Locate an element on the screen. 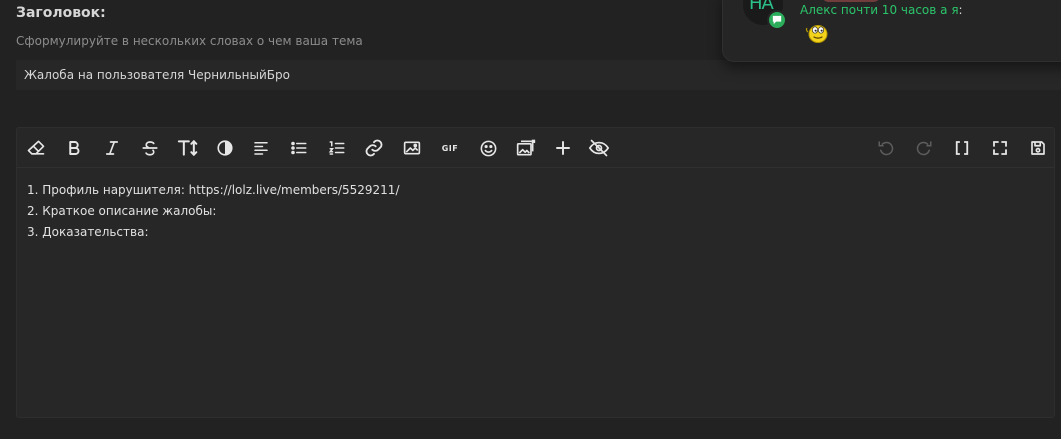 The height and width of the screenshot is (439, 1061). numbered-list-icon is located at coordinates (337, 148).